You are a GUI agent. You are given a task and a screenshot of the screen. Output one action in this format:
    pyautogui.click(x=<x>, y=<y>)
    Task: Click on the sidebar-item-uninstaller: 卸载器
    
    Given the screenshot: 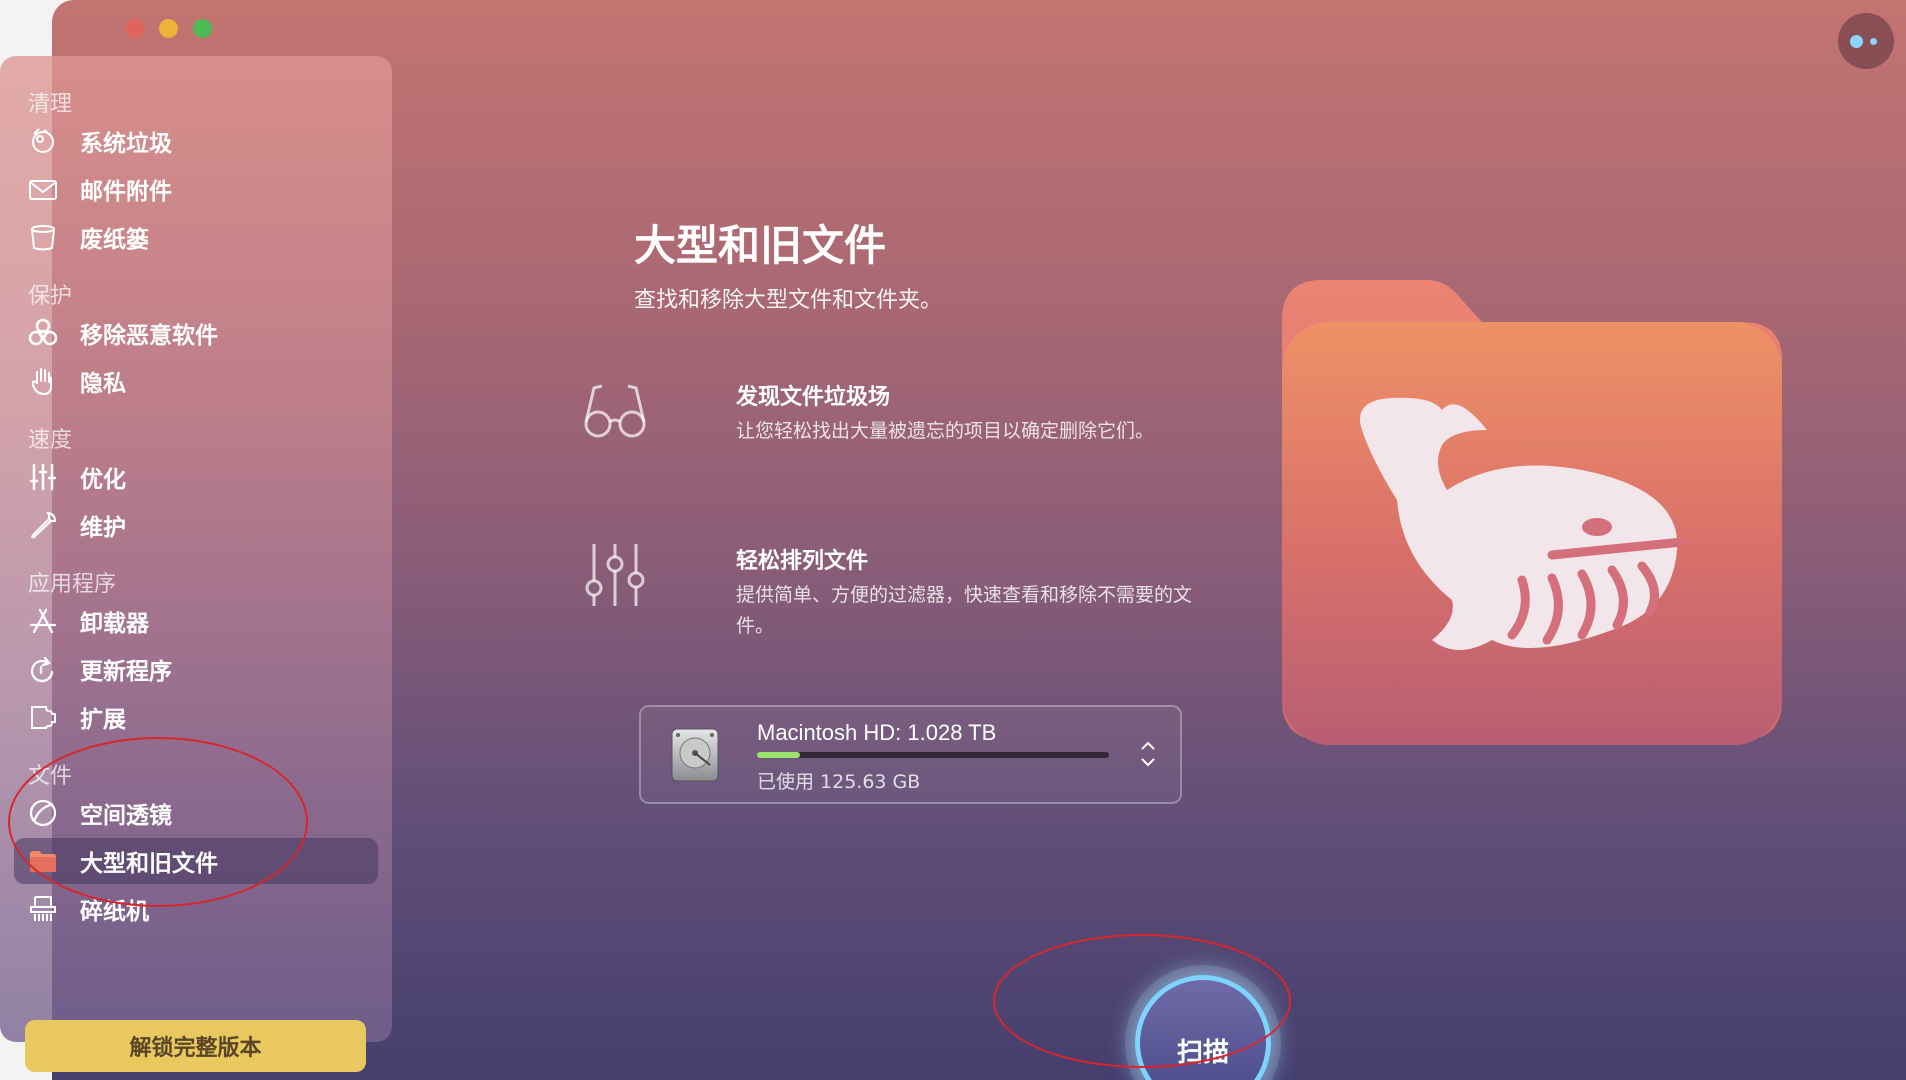 What is the action you would take?
    pyautogui.click(x=196, y=621)
    